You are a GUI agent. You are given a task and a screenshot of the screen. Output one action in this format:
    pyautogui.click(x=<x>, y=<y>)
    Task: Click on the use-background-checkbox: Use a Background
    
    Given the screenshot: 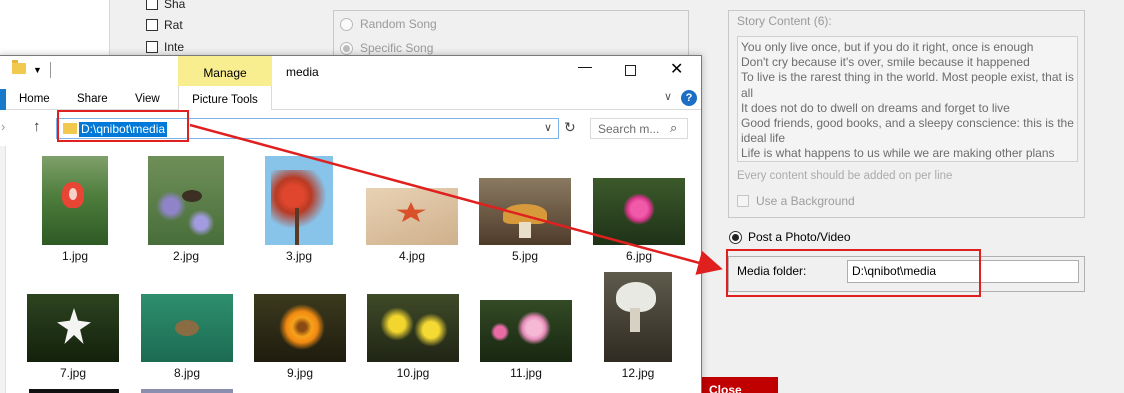 What is the action you would take?
    pyautogui.click(x=796, y=201)
    